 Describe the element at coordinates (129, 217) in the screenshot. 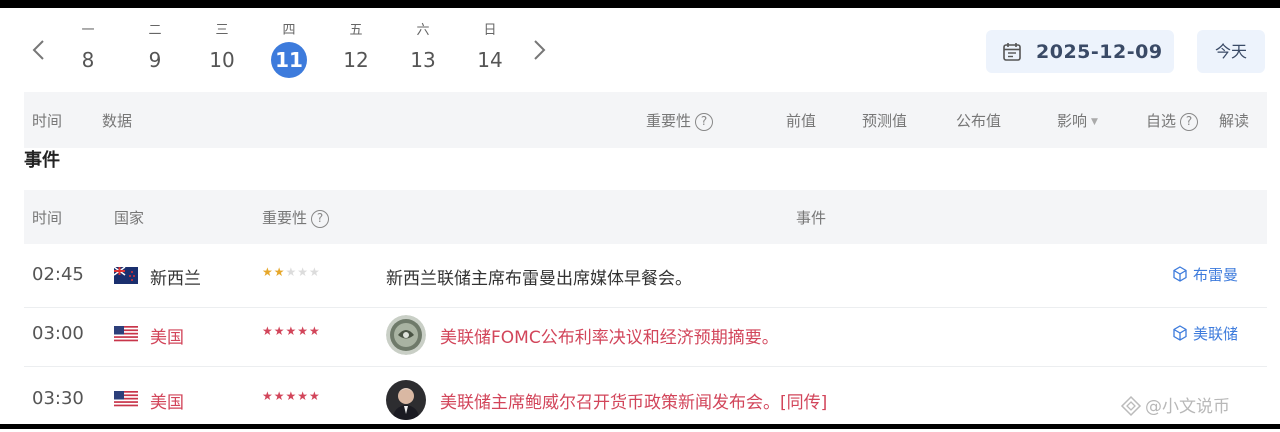

I see `col-country: 国家` at that location.